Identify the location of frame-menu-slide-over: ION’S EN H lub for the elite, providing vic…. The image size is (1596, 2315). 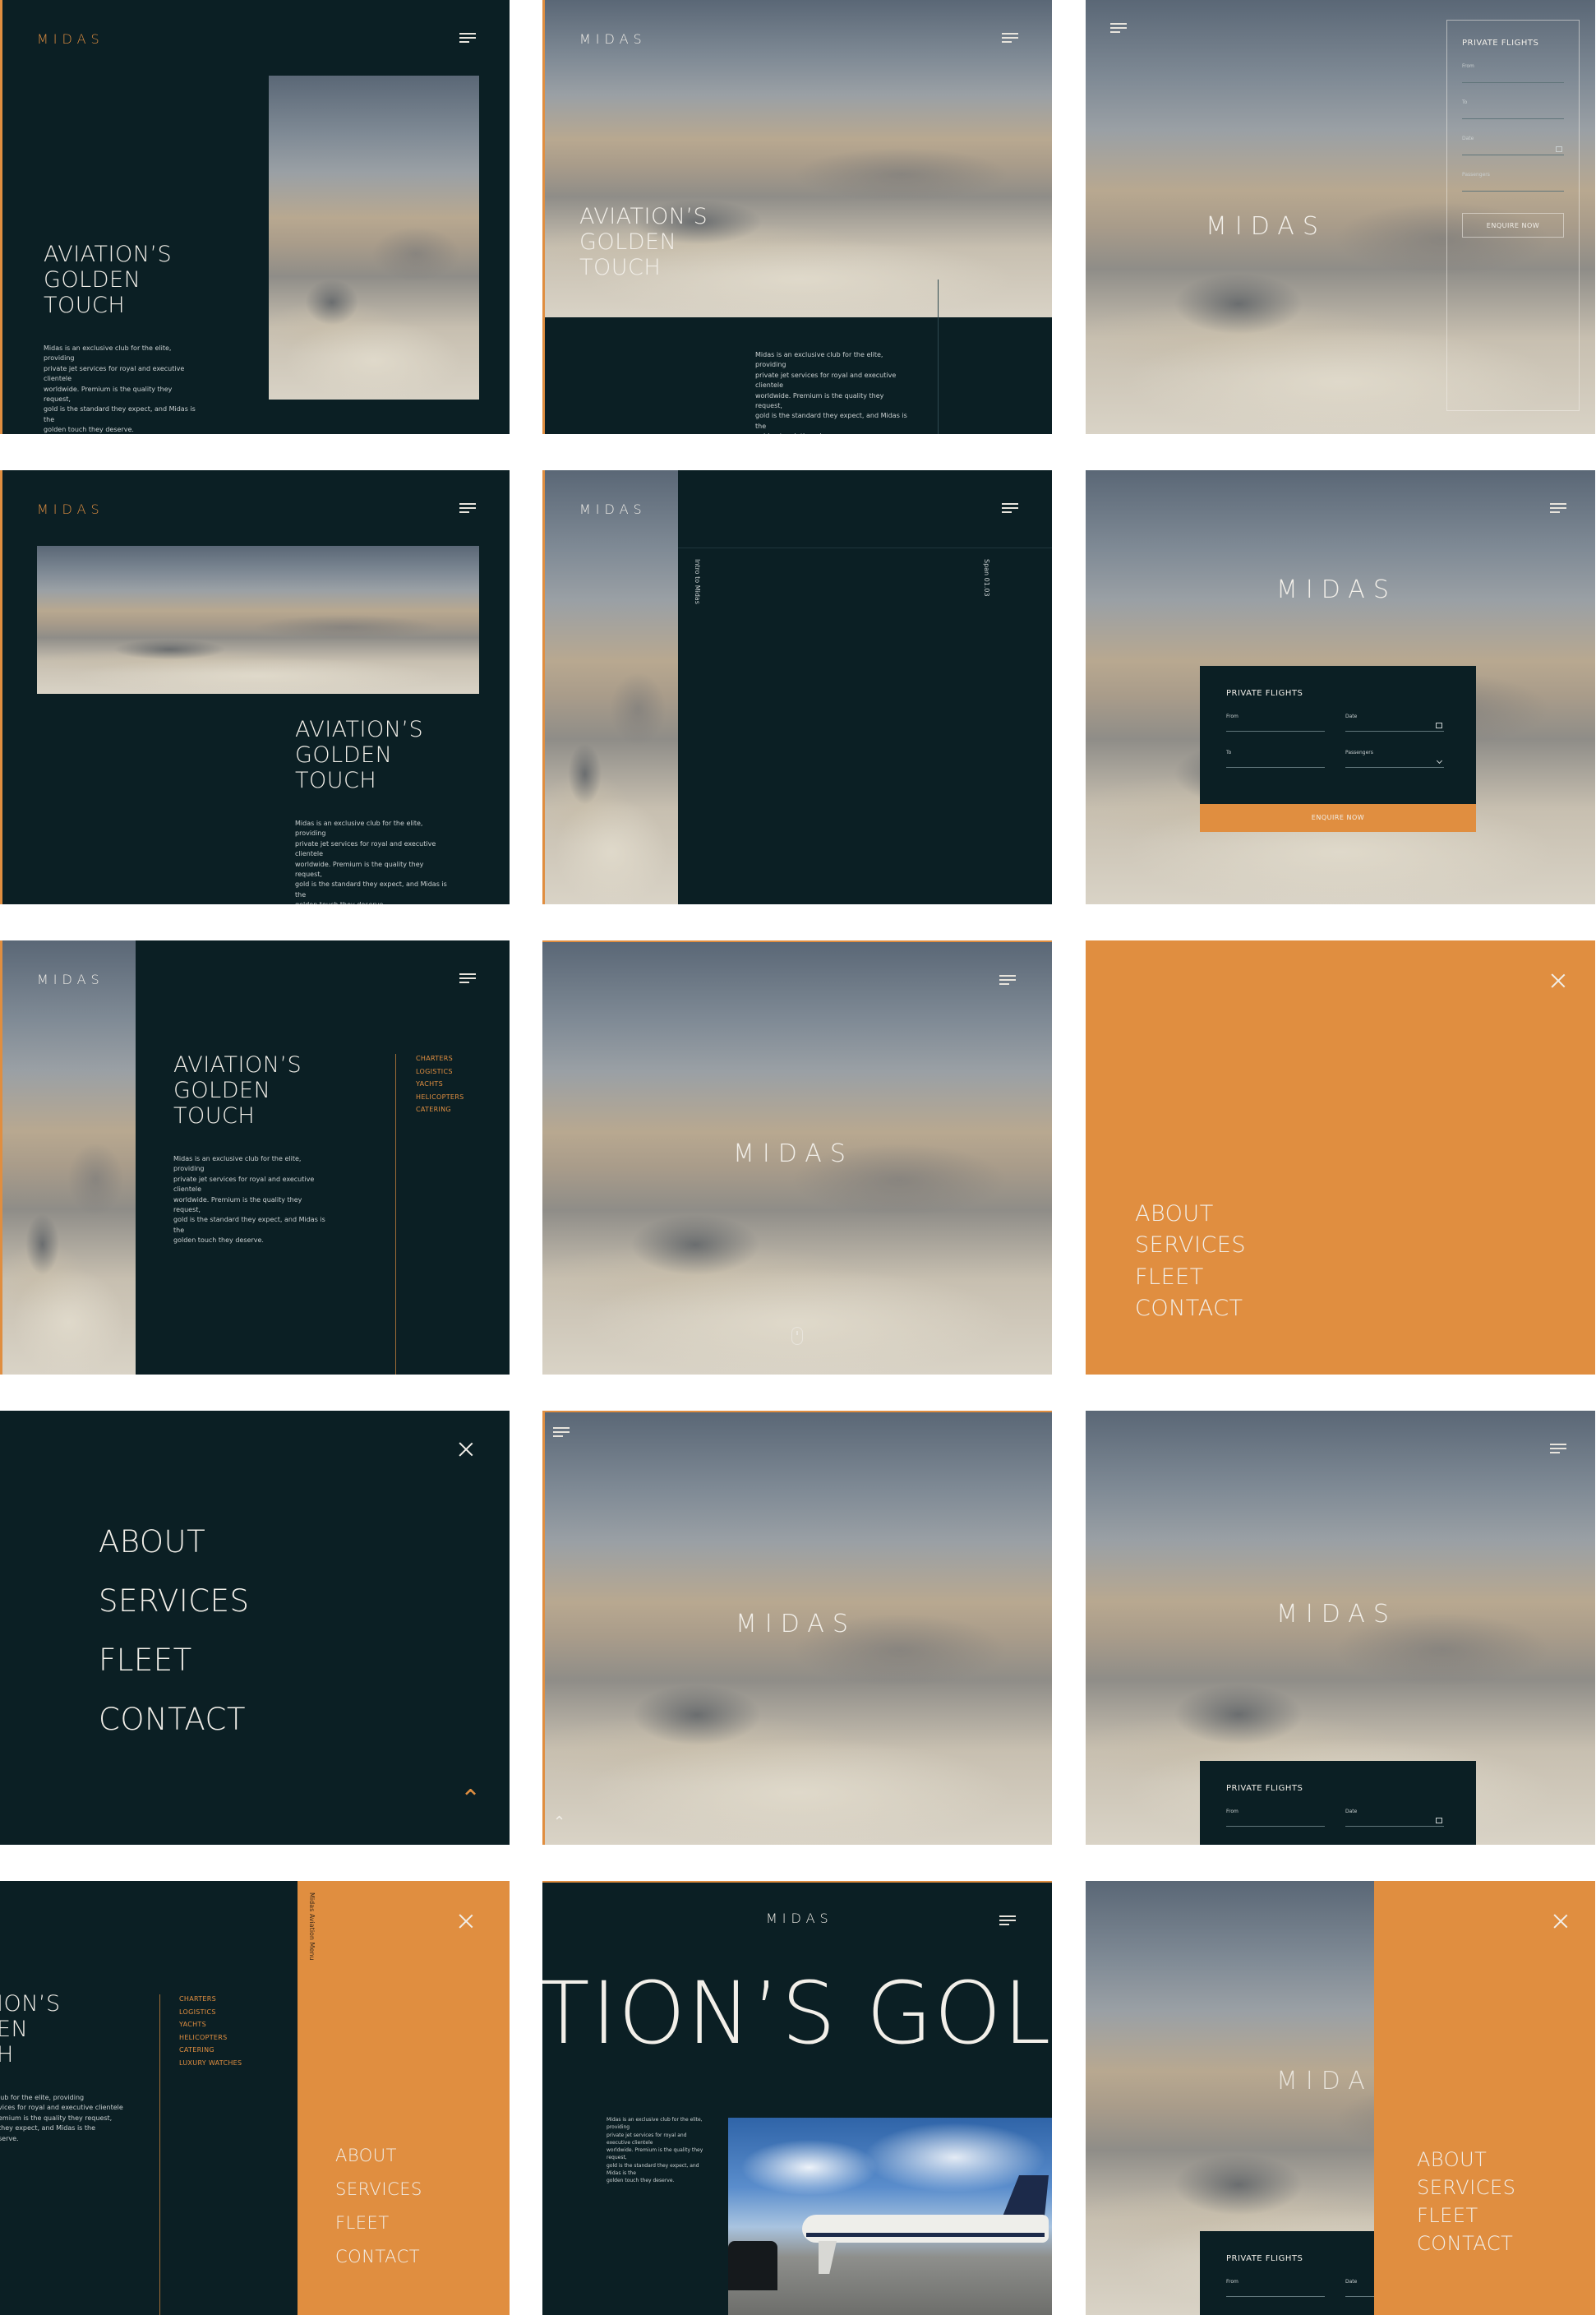
(255, 2098).